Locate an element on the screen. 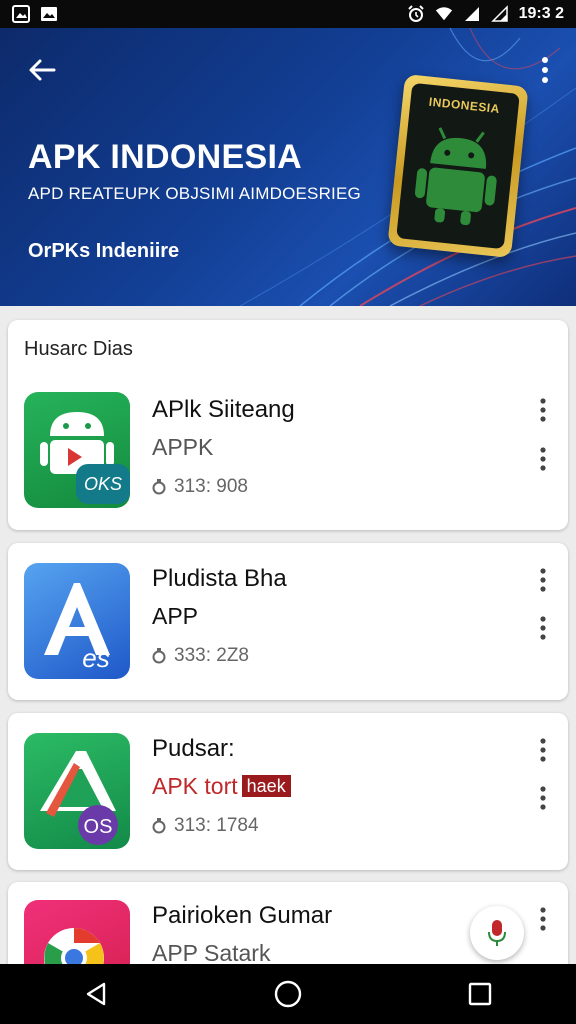 This screenshot has width=576, height=1024. page-subtitle: APD REATEUPK OBJSIMI AIMDOESRIEG is located at coordinates (194, 193).